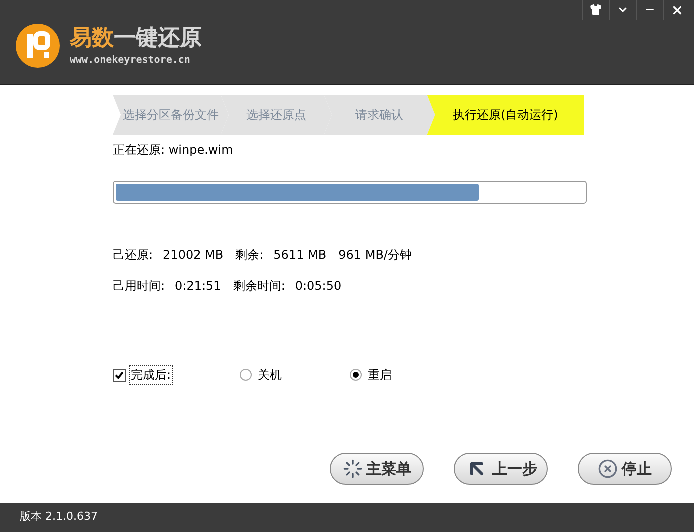  What do you see at coordinates (596, 10) in the screenshot?
I see `shirt-icon` at bounding box center [596, 10].